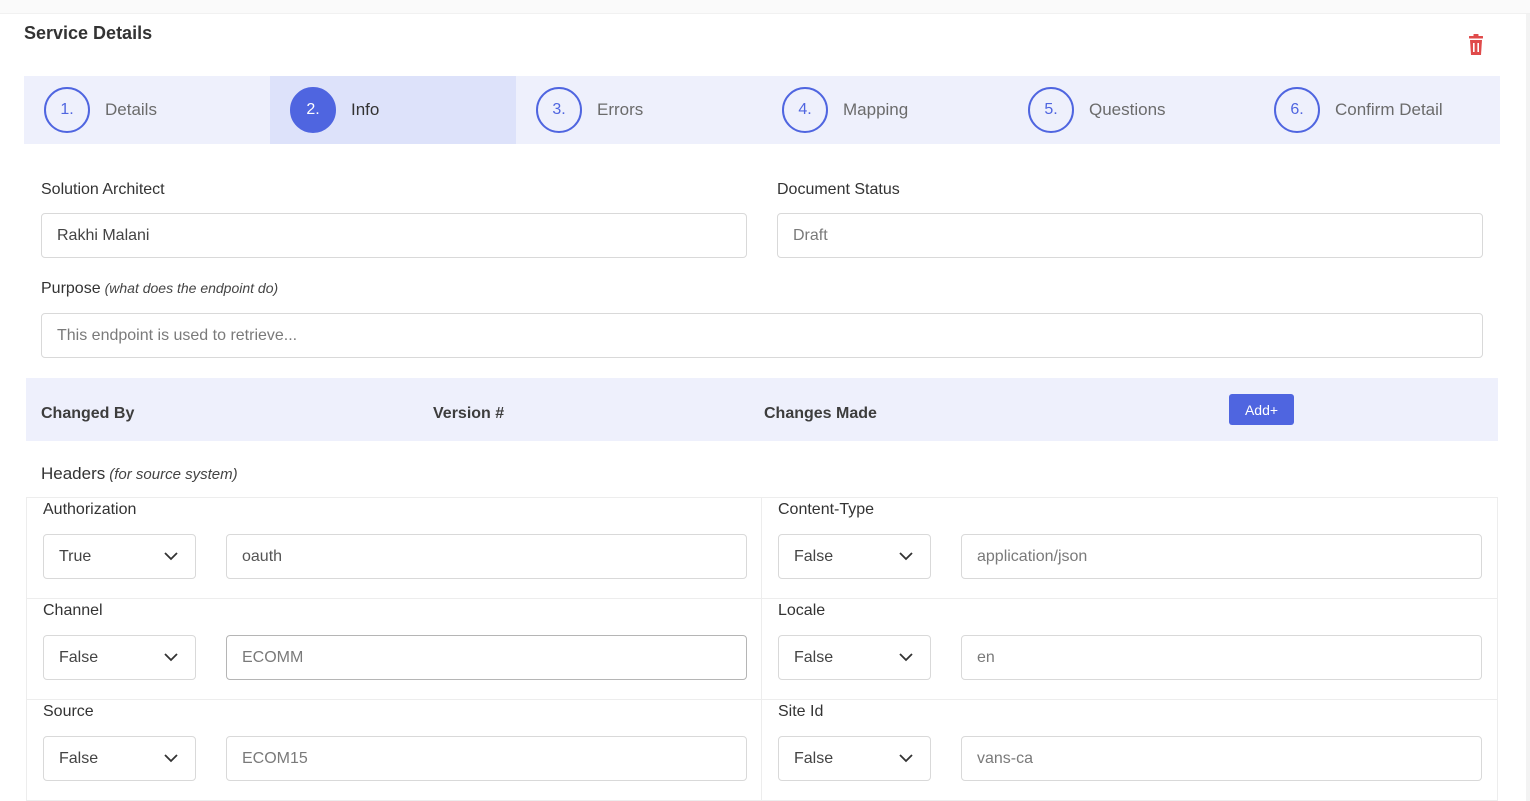 This screenshot has height=801, width=1530. What do you see at coordinates (765, 7) in the screenshot?
I see `top-strip` at bounding box center [765, 7].